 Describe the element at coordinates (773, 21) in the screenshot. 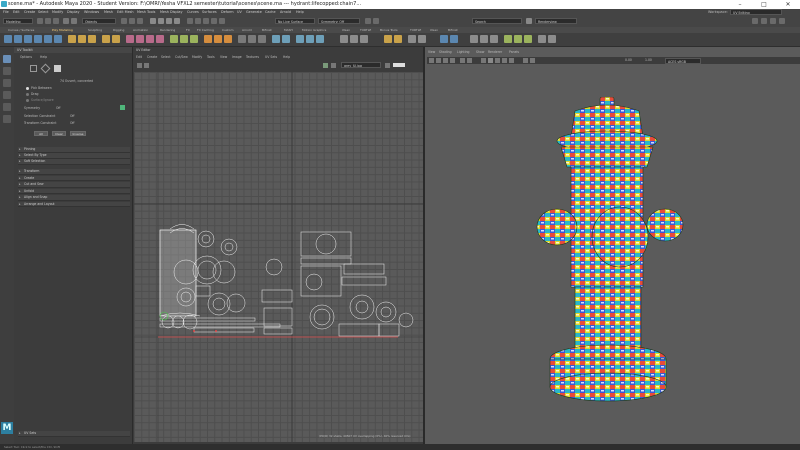

I see `channel-box-icon` at that location.